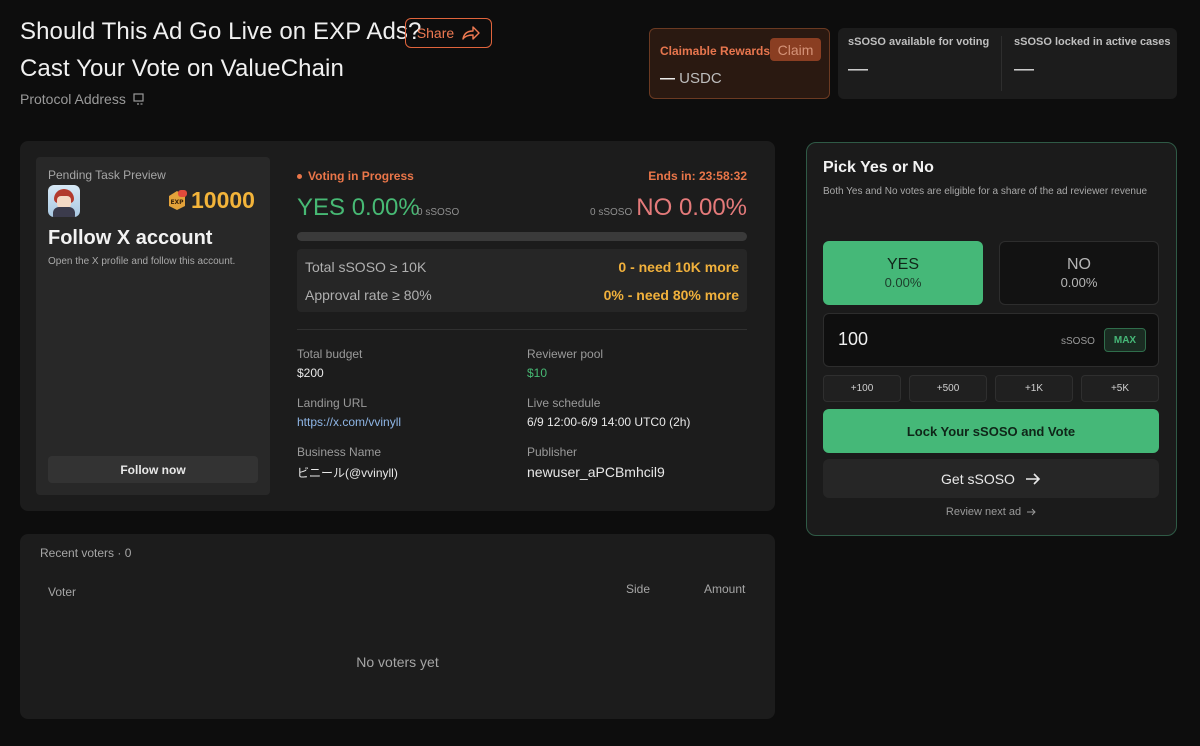  Describe the element at coordinates (73, 99) in the screenshot. I see `protocol-address-label: Protocol Address` at that location.